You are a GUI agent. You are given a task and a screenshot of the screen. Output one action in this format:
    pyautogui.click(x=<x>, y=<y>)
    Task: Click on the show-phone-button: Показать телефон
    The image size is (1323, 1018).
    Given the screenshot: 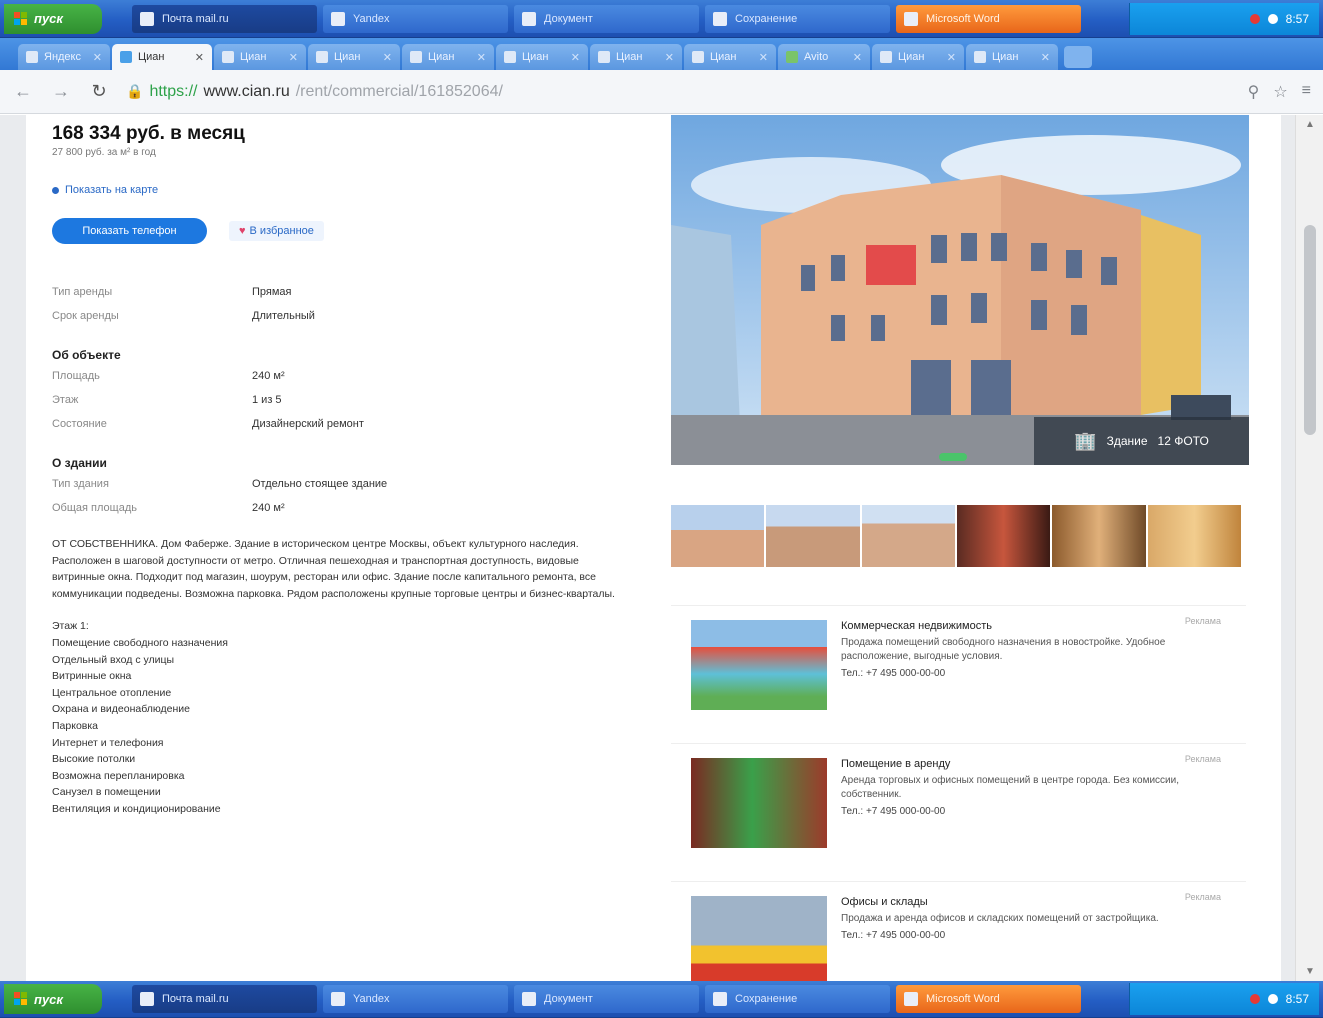 What is the action you would take?
    pyautogui.click(x=129, y=231)
    